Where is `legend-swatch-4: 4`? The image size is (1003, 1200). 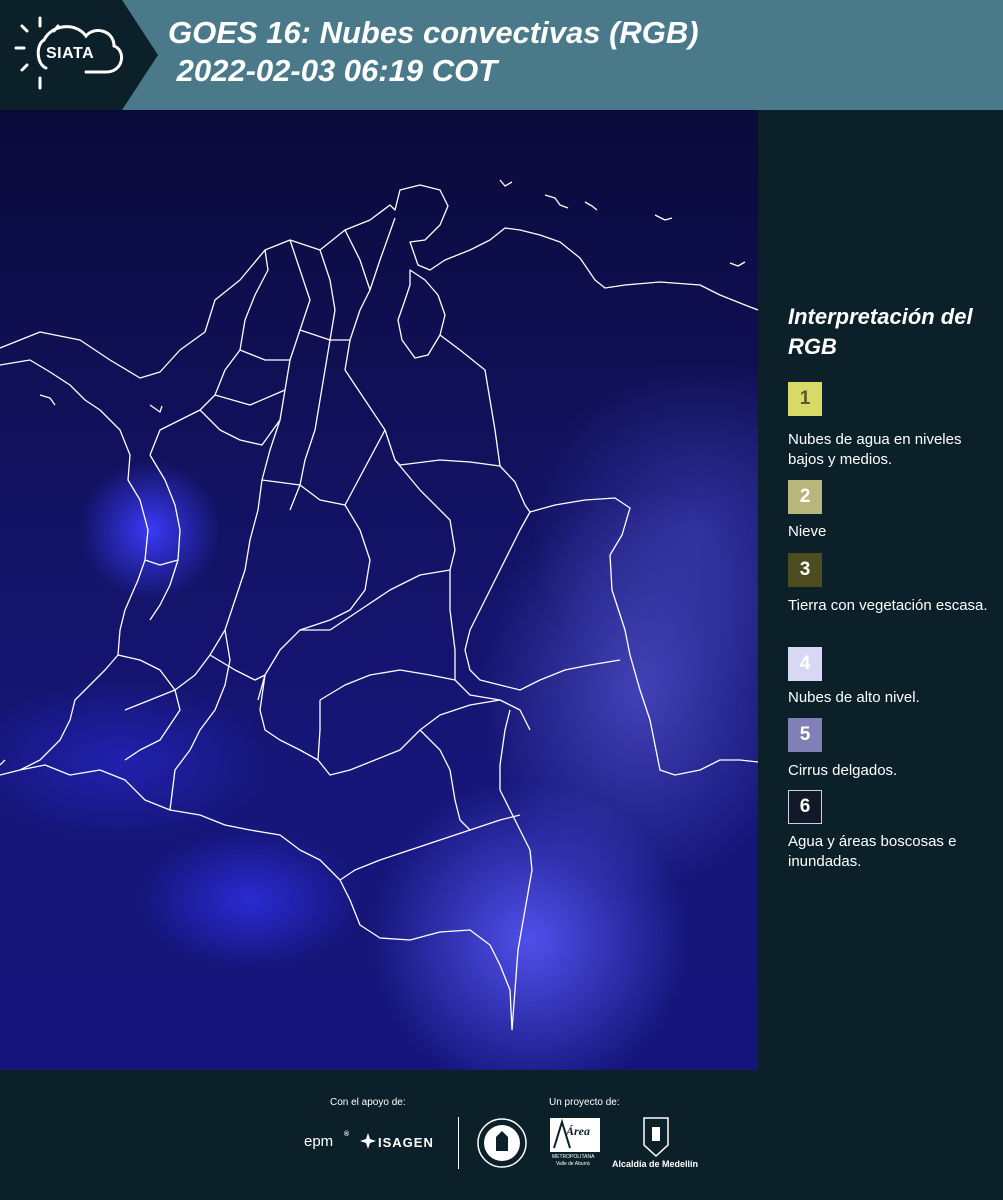 legend-swatch-4: 4 is located at coordinates (805, 664).